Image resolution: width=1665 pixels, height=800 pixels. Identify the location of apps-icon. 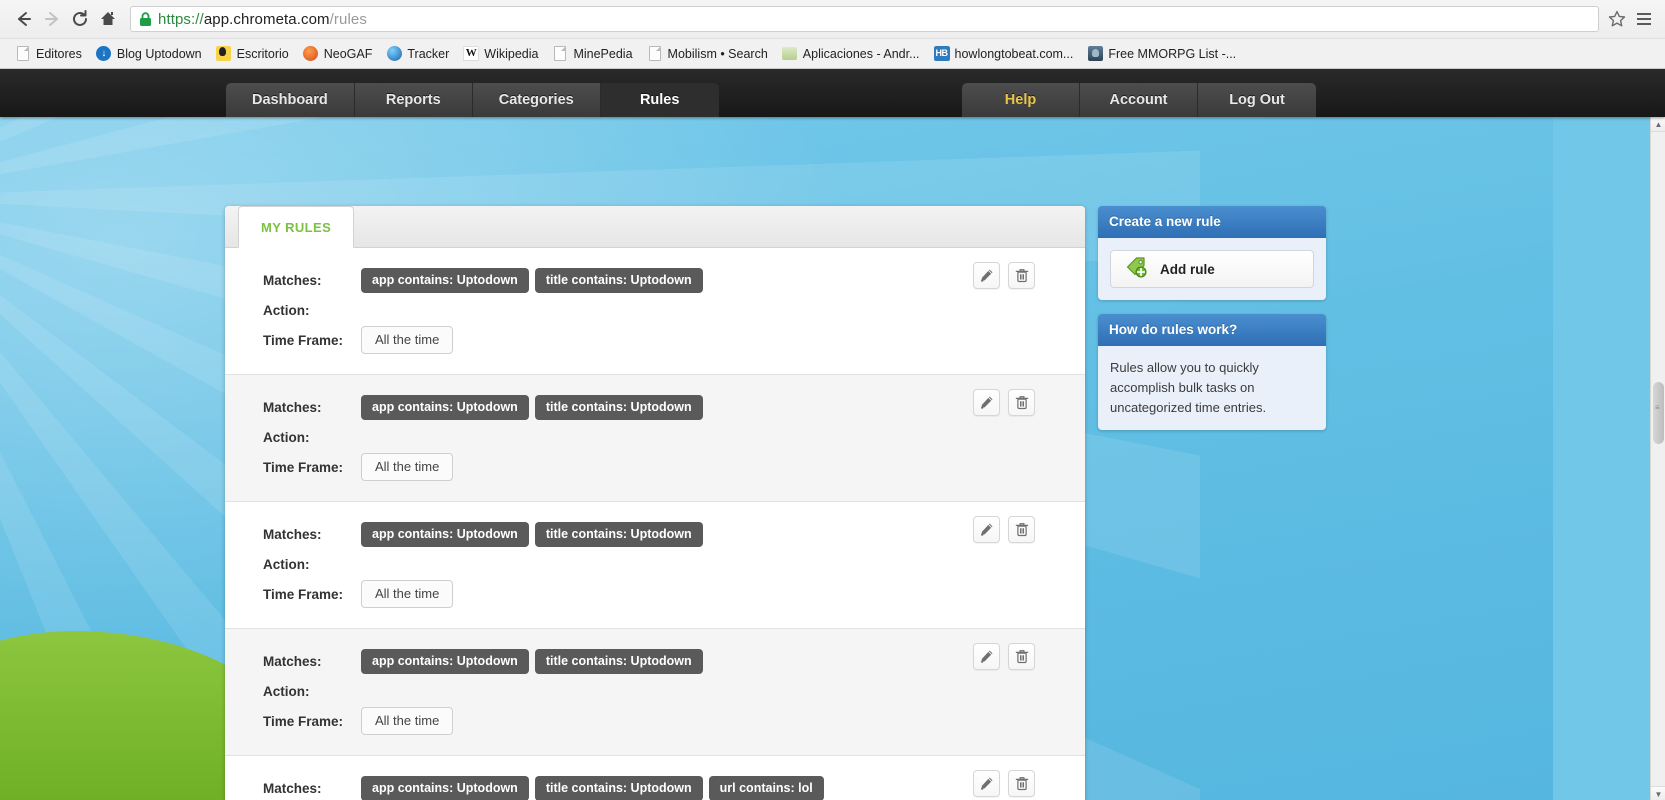
(790, 54).